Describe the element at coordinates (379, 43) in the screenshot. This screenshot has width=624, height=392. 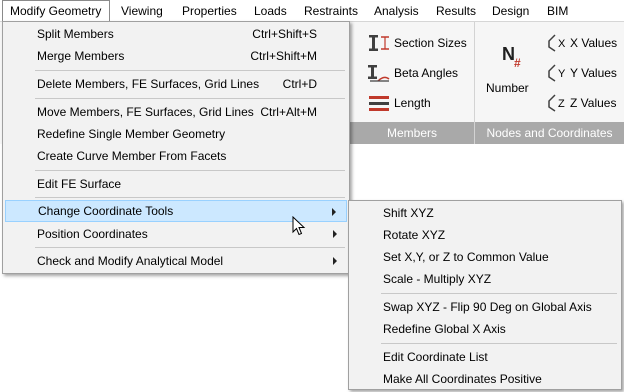
I see `section-sizes-icon` at that location.